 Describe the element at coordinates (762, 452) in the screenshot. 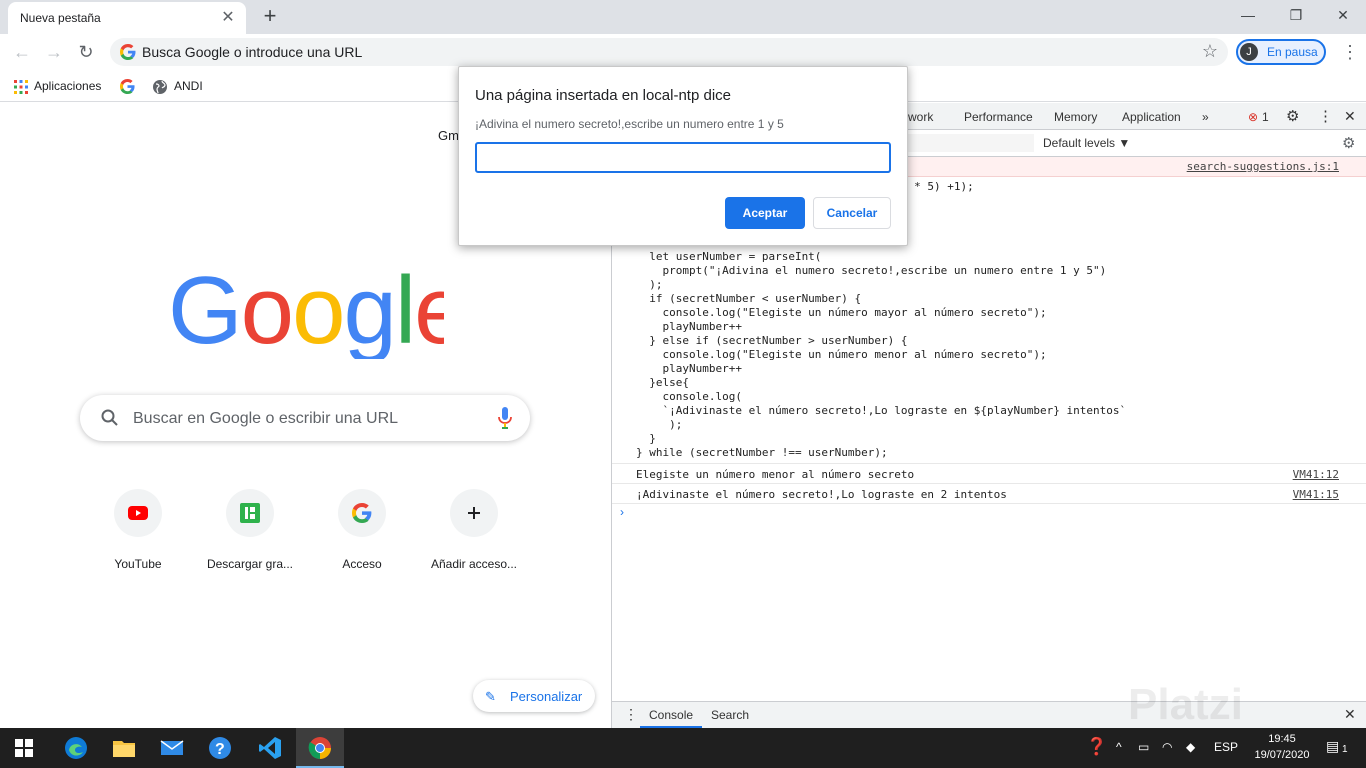

I see `code-line: } while (secretNumber !== userNumber);` at that location.